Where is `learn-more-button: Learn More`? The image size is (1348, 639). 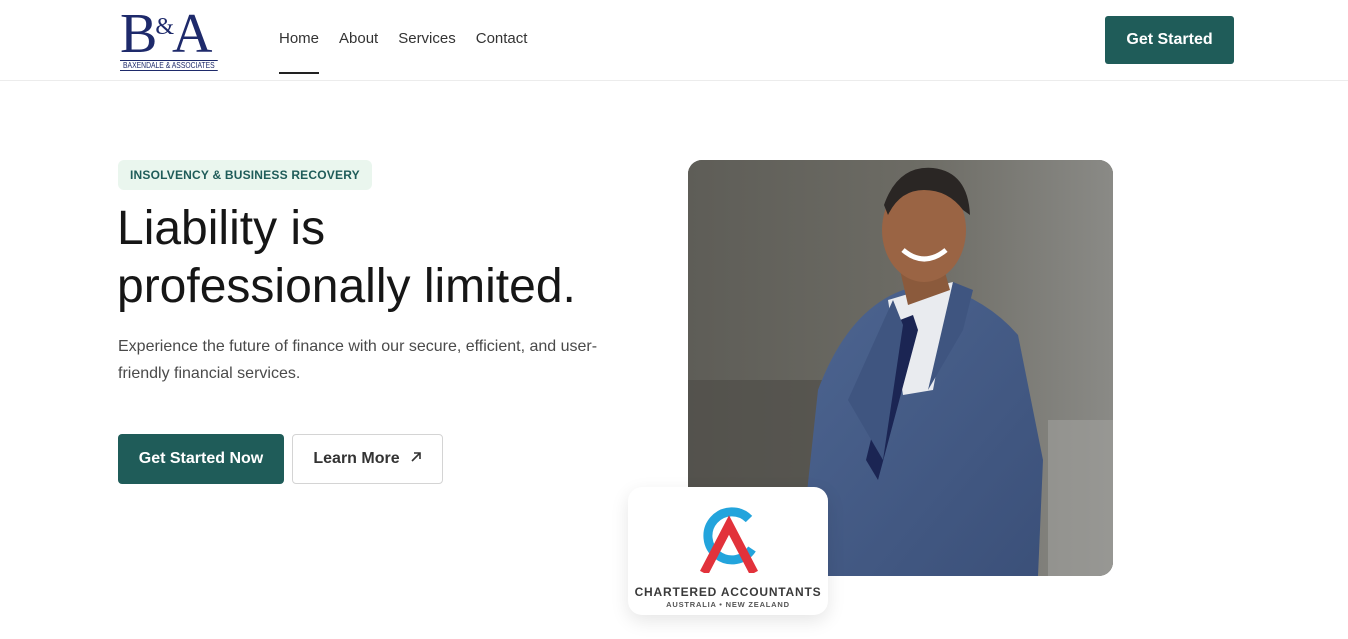 learn-more-button: Learn More is located at coordinates (367, 459).